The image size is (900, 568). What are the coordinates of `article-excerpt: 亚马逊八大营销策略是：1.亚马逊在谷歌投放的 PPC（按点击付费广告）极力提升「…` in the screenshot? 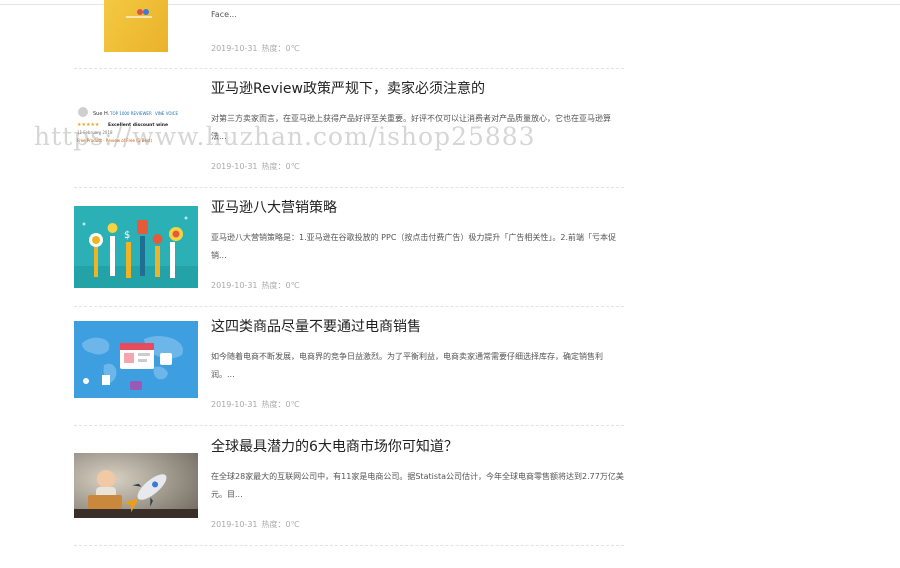 It's located at (414, 246).